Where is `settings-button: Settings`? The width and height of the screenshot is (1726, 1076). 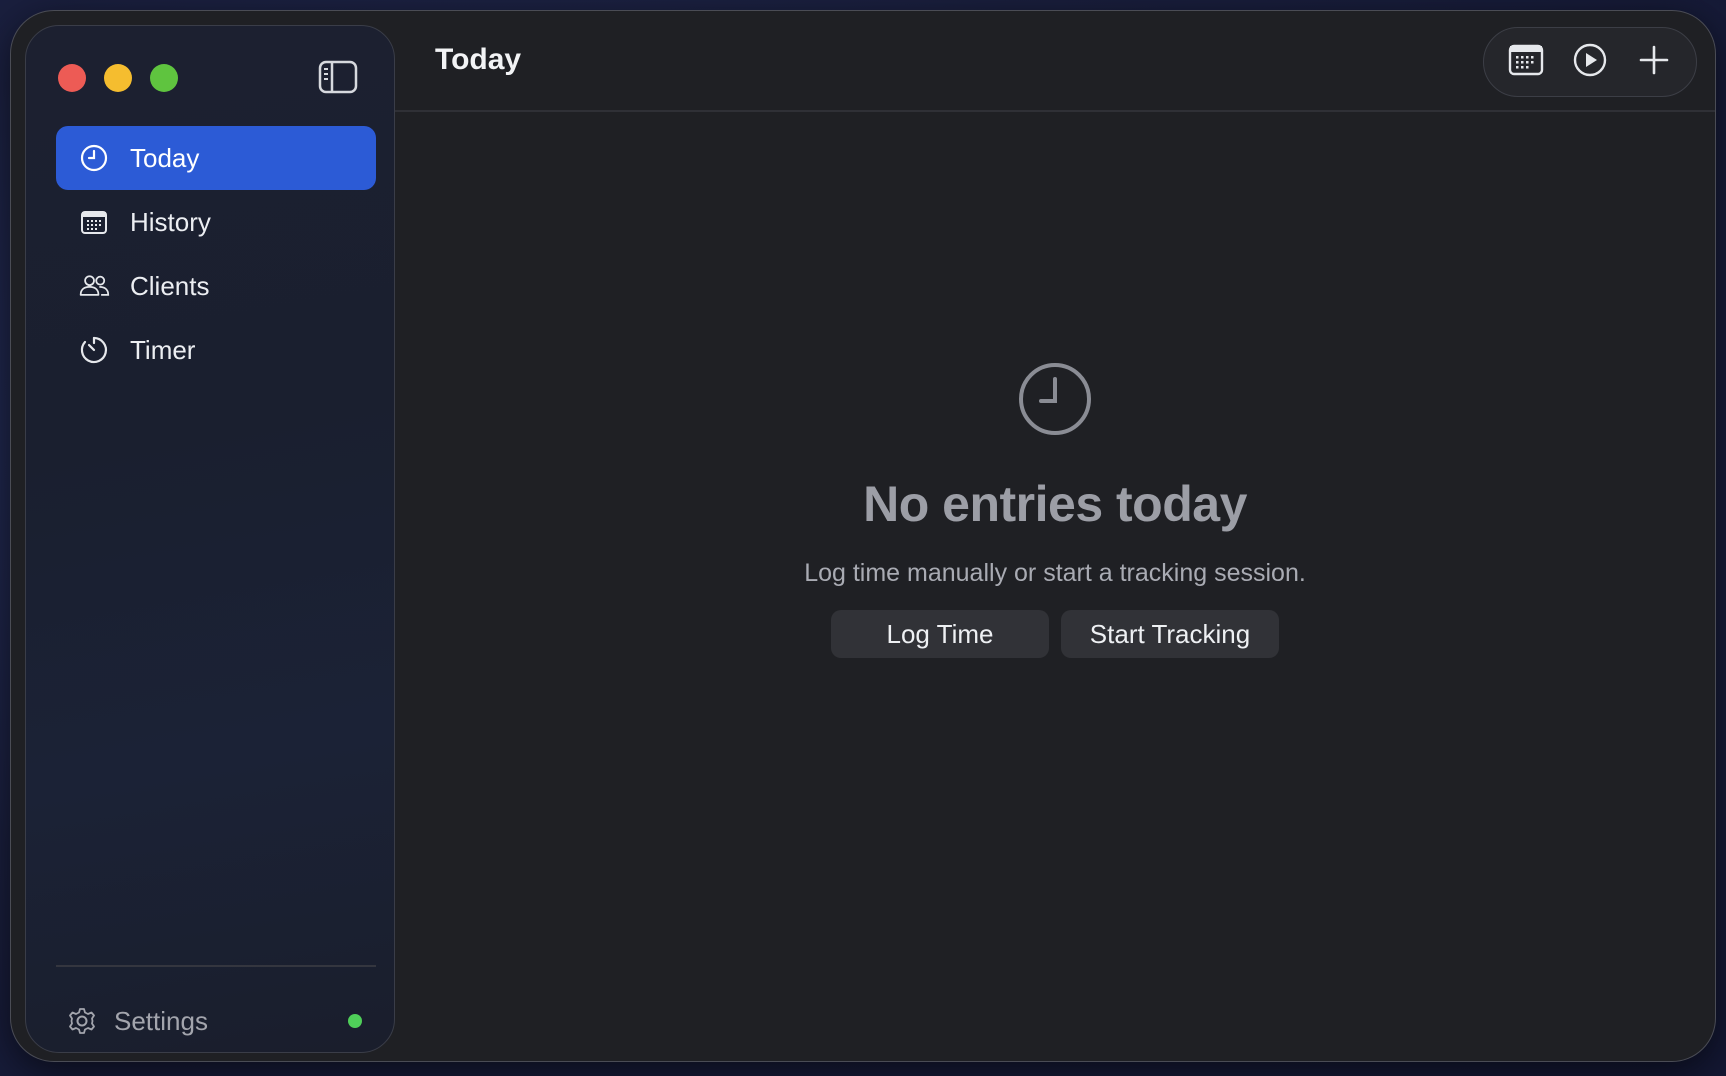 settings-button: Settings is located at coordinates (216, 1021).